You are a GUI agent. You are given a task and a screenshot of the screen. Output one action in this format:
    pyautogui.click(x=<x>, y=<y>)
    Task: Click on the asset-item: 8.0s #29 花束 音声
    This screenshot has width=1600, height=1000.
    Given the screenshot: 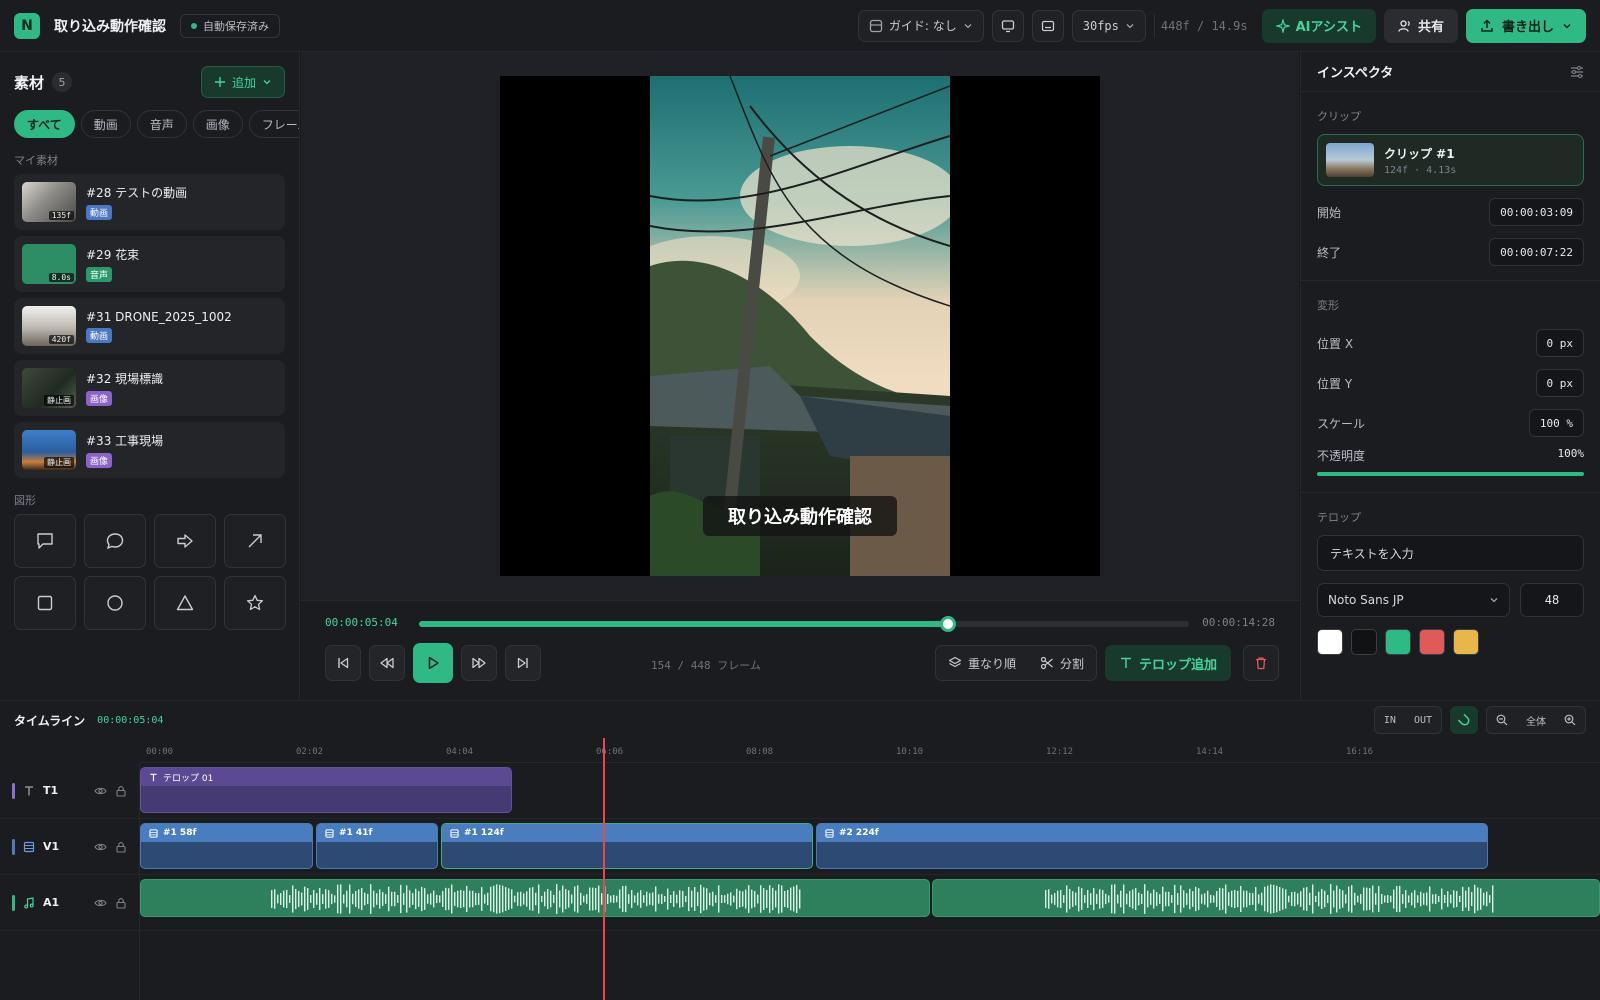 What is the action you would take?
    pyautogui.click(x=149, y=264)
    